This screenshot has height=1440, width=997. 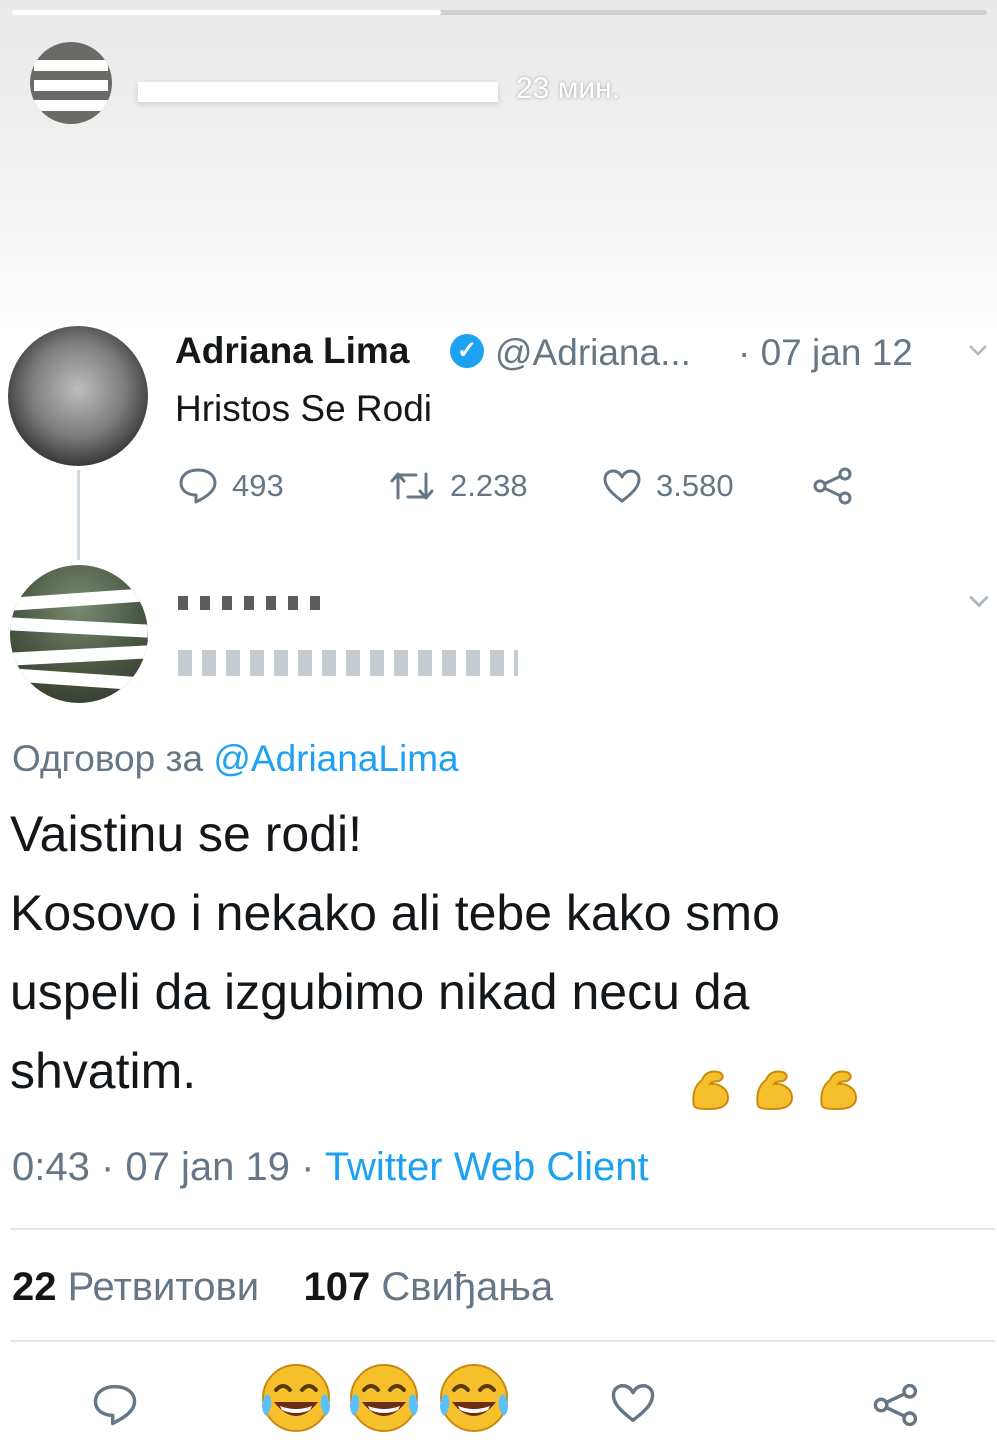 I want to click on reply-to-mention: @AdrianaLima, so click(x=335, y=758).